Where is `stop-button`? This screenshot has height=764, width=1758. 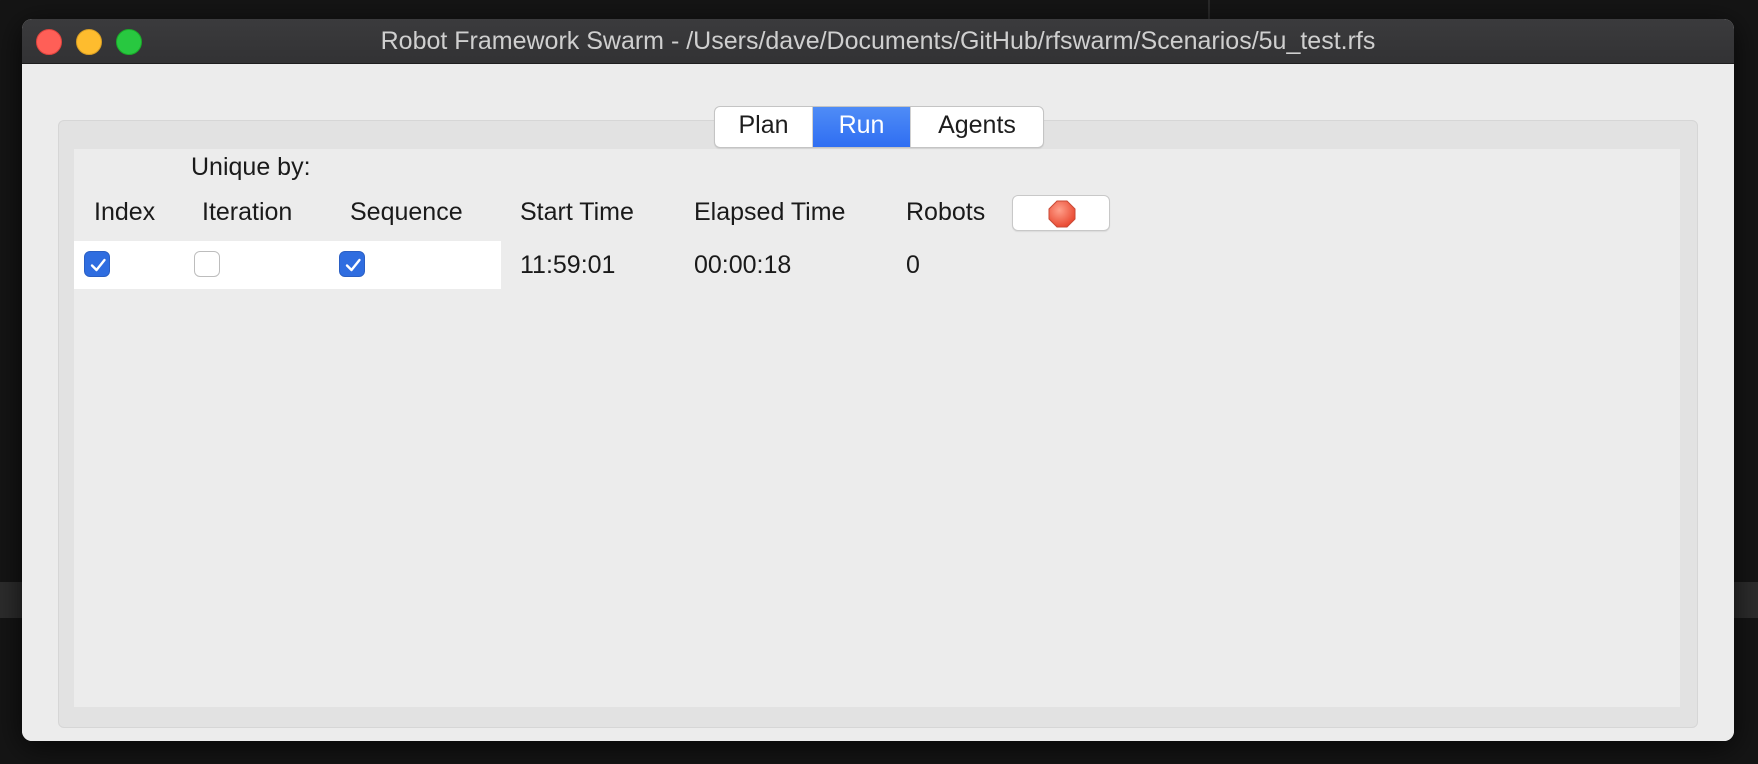
stop-button is located at coordinates (1061, 213).